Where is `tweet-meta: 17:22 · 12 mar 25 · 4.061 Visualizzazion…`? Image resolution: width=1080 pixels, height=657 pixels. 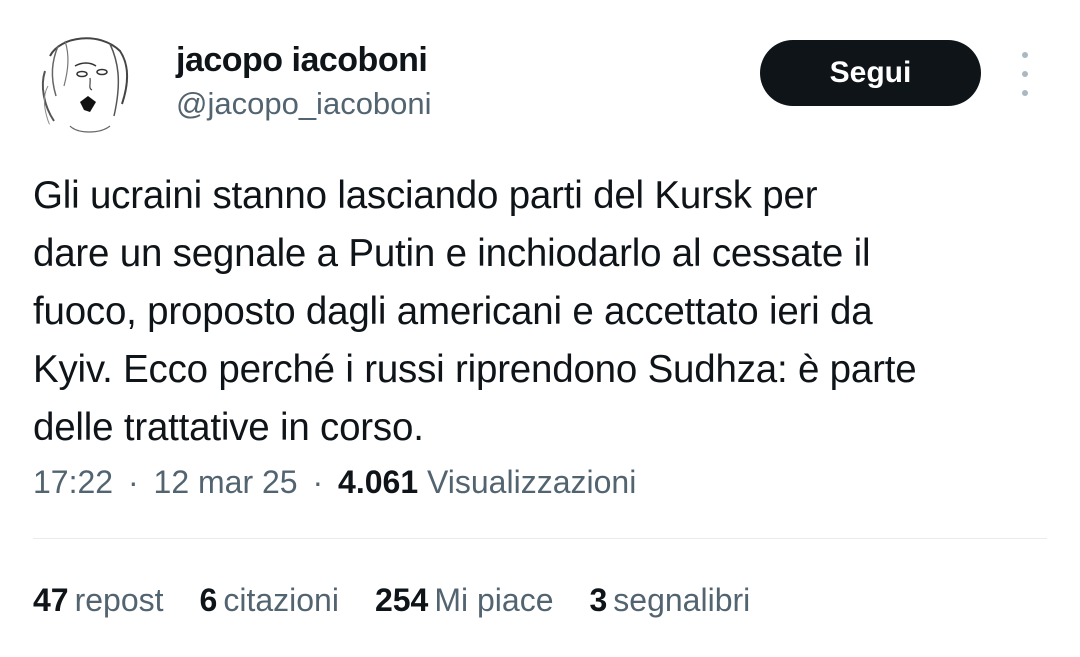
tweet-meta: 17:22 · 12 mar 25 · 4.061 Visualizzazion… is located at coordinates (334, 482).